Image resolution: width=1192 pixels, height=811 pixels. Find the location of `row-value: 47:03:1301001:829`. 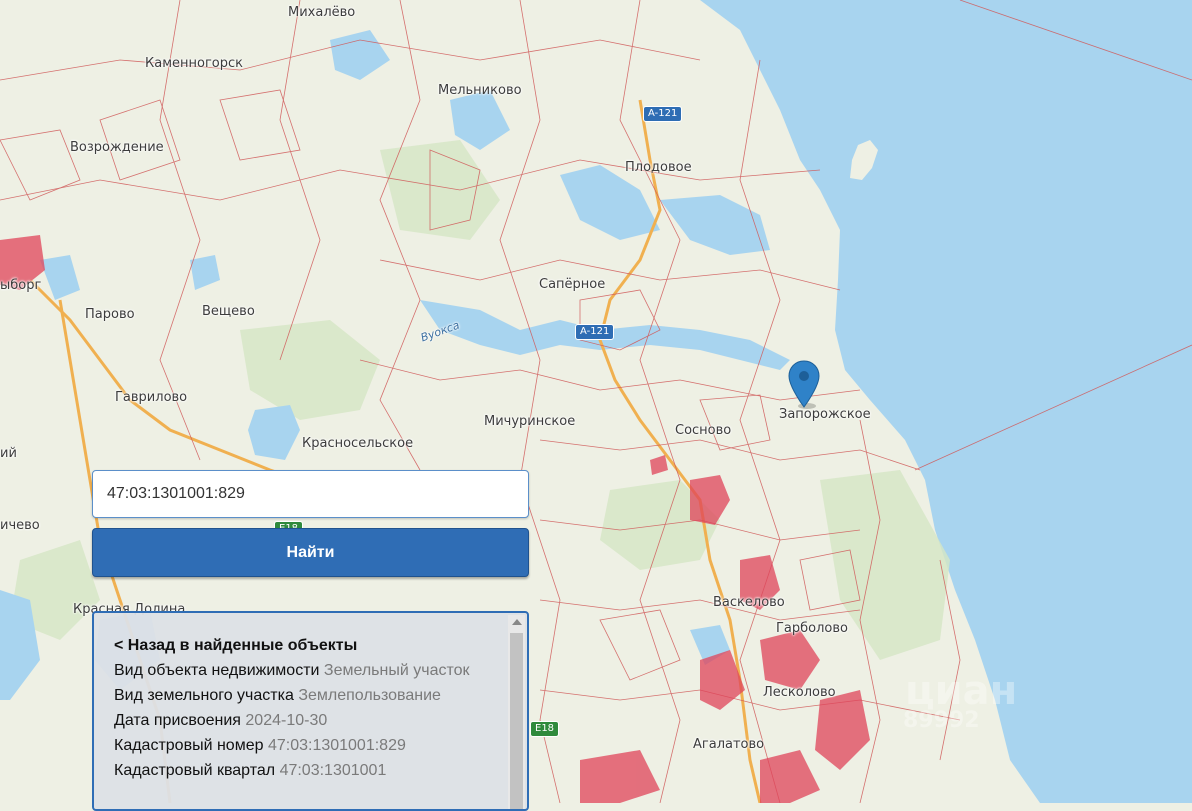

row-value: 47:03:1301001:829 is located at coordinates (336, 745).